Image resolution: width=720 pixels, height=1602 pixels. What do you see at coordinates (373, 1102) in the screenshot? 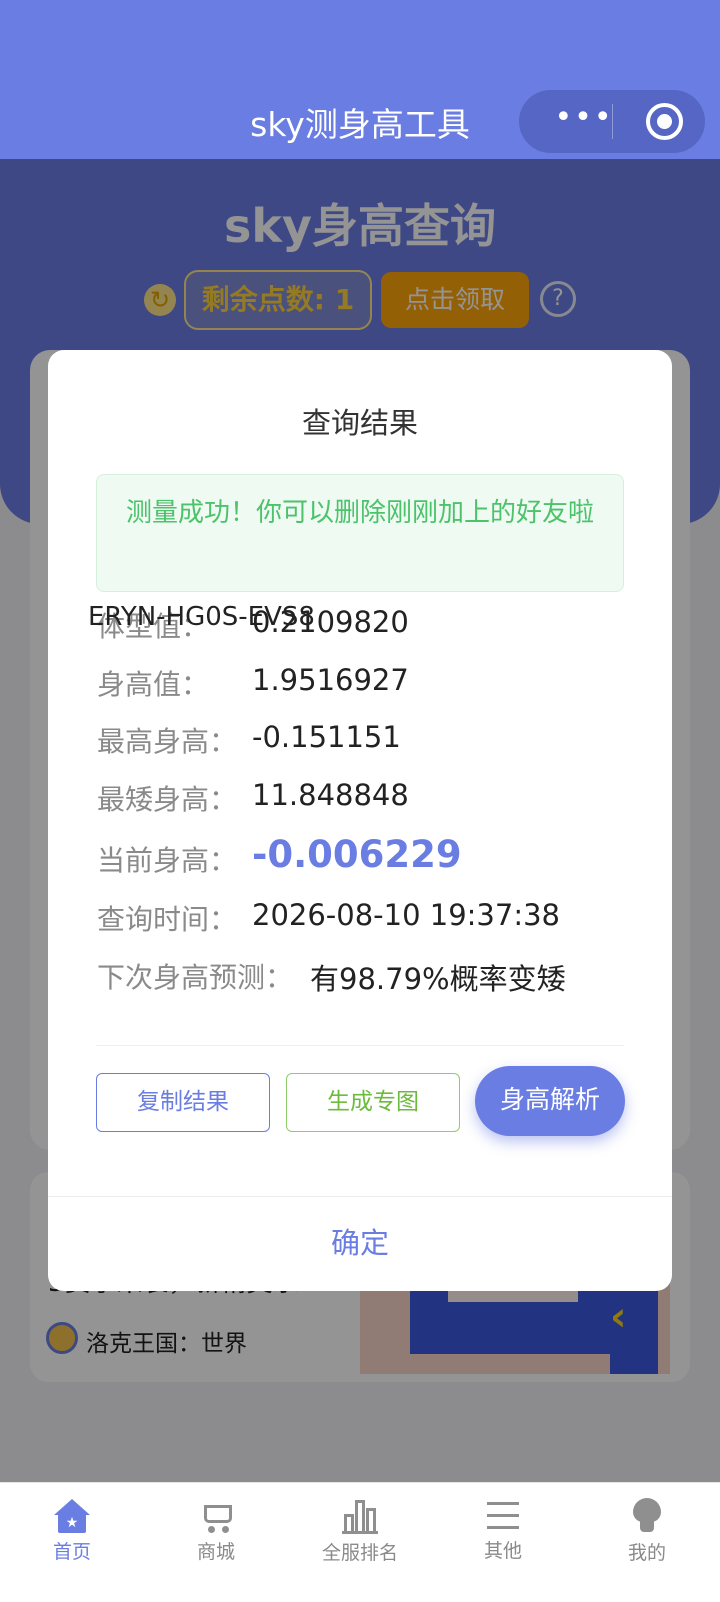
I see `generate-image-button: 生成专图` at bounding box center [373, 1102].